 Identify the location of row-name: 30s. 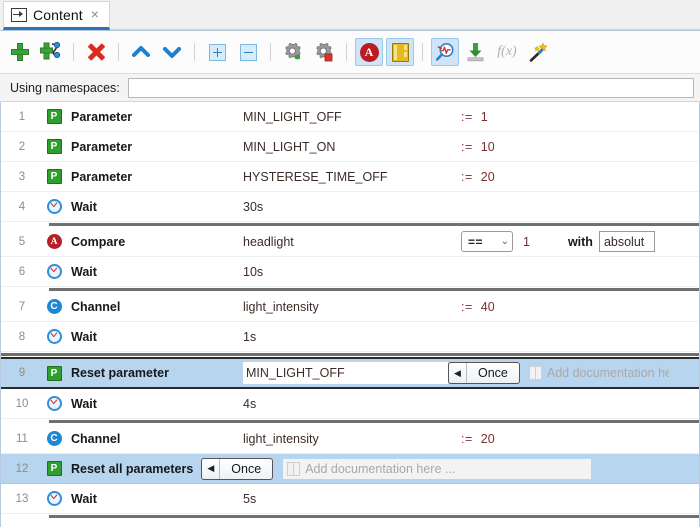
(352, 207).